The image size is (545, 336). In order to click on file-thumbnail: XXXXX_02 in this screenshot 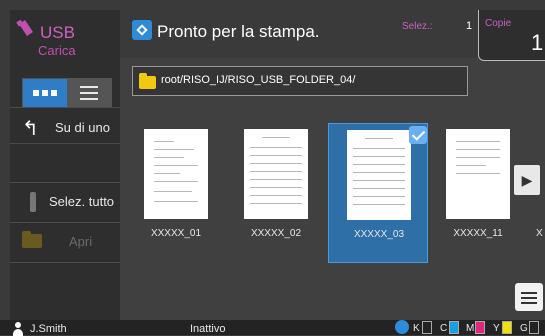, I will do `click(276, 193)`.